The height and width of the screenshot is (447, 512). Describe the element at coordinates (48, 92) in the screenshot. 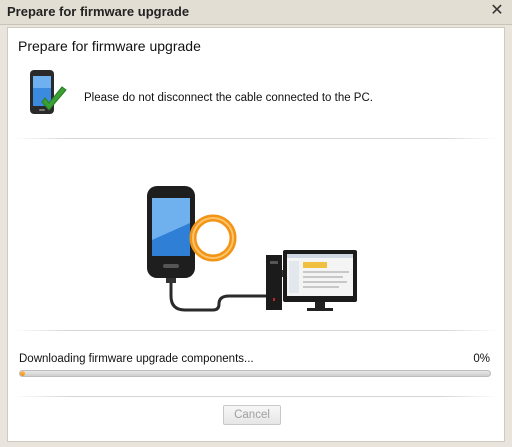

I see `phone-checkmark-icon` at that location.